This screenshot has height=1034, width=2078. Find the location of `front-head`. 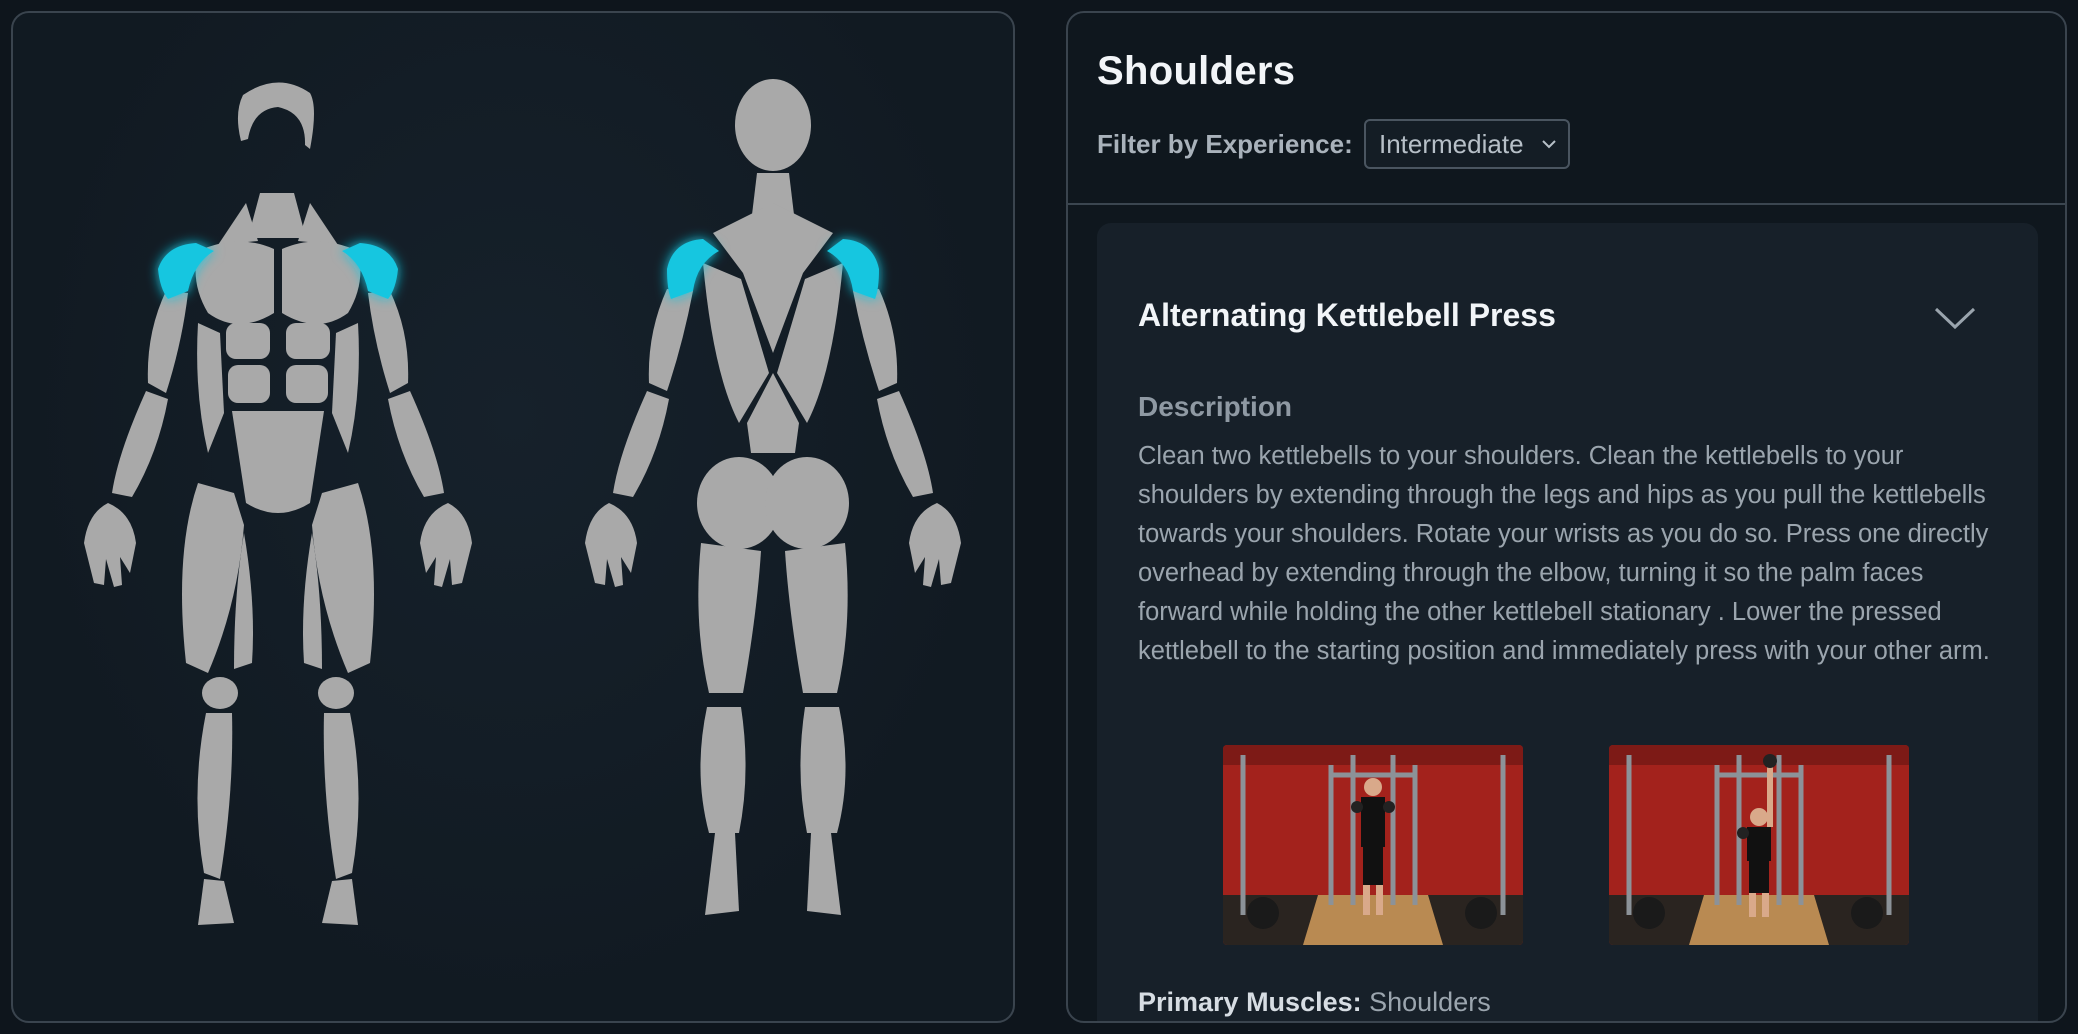

front-head is located at coordinates (275, 115).